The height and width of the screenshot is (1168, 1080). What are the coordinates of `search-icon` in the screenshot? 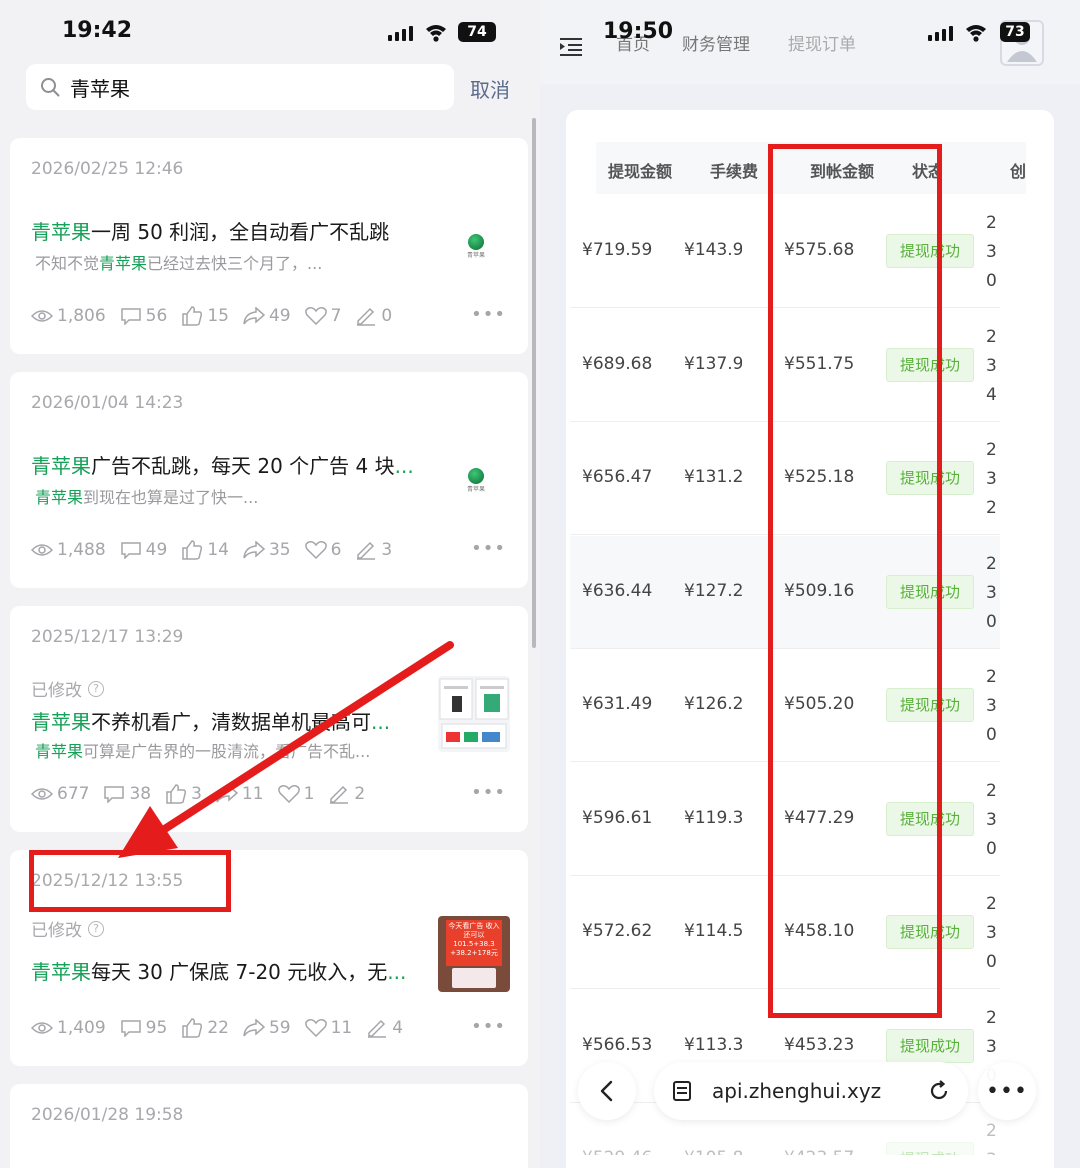 It's located at (50, 87).